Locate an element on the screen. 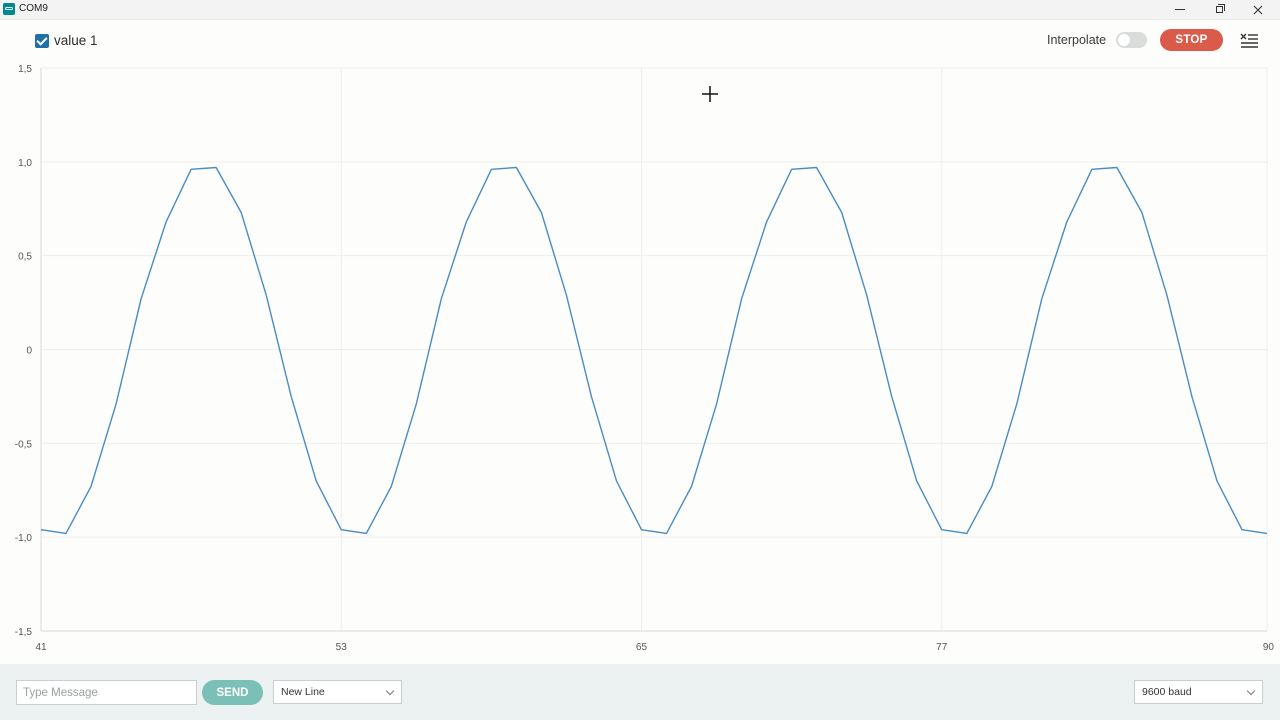 The width and height of the screenshot is (1280, 720). y-tick-label: -0,5 is located at coordinates (24, 444).